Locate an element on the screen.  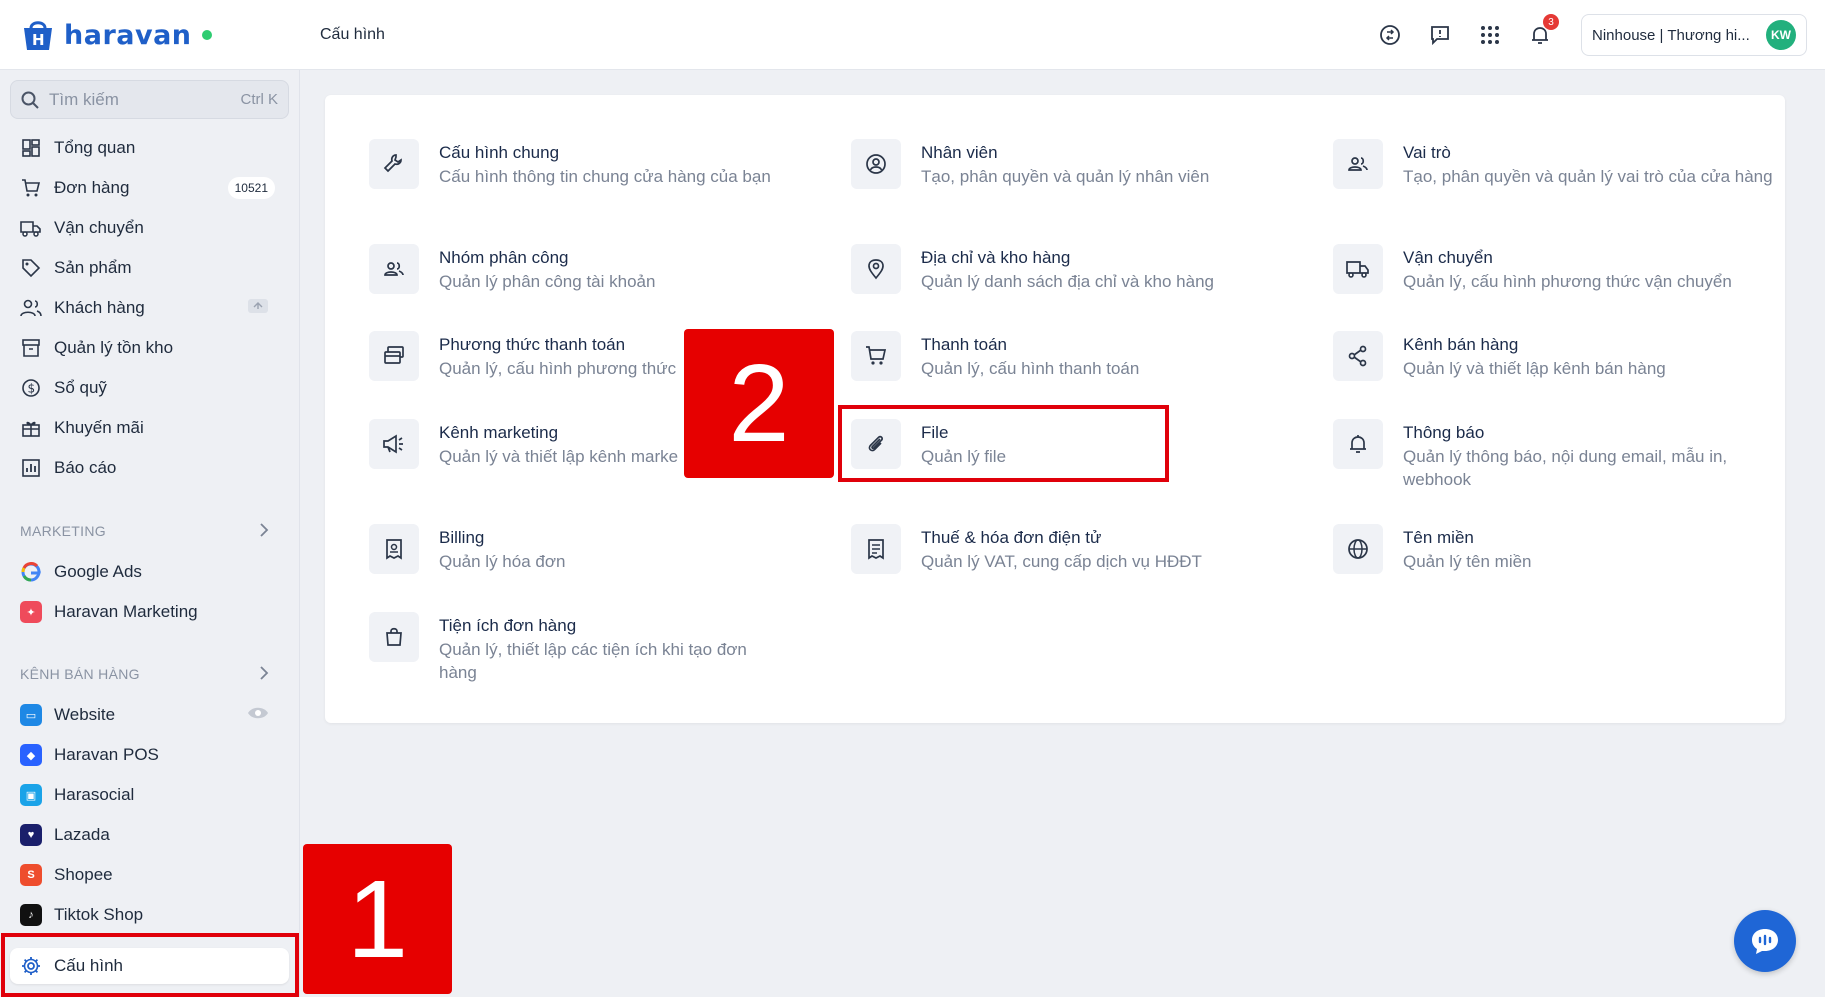
orders-count-badge: 10521 is located at coordinates (251, 188).